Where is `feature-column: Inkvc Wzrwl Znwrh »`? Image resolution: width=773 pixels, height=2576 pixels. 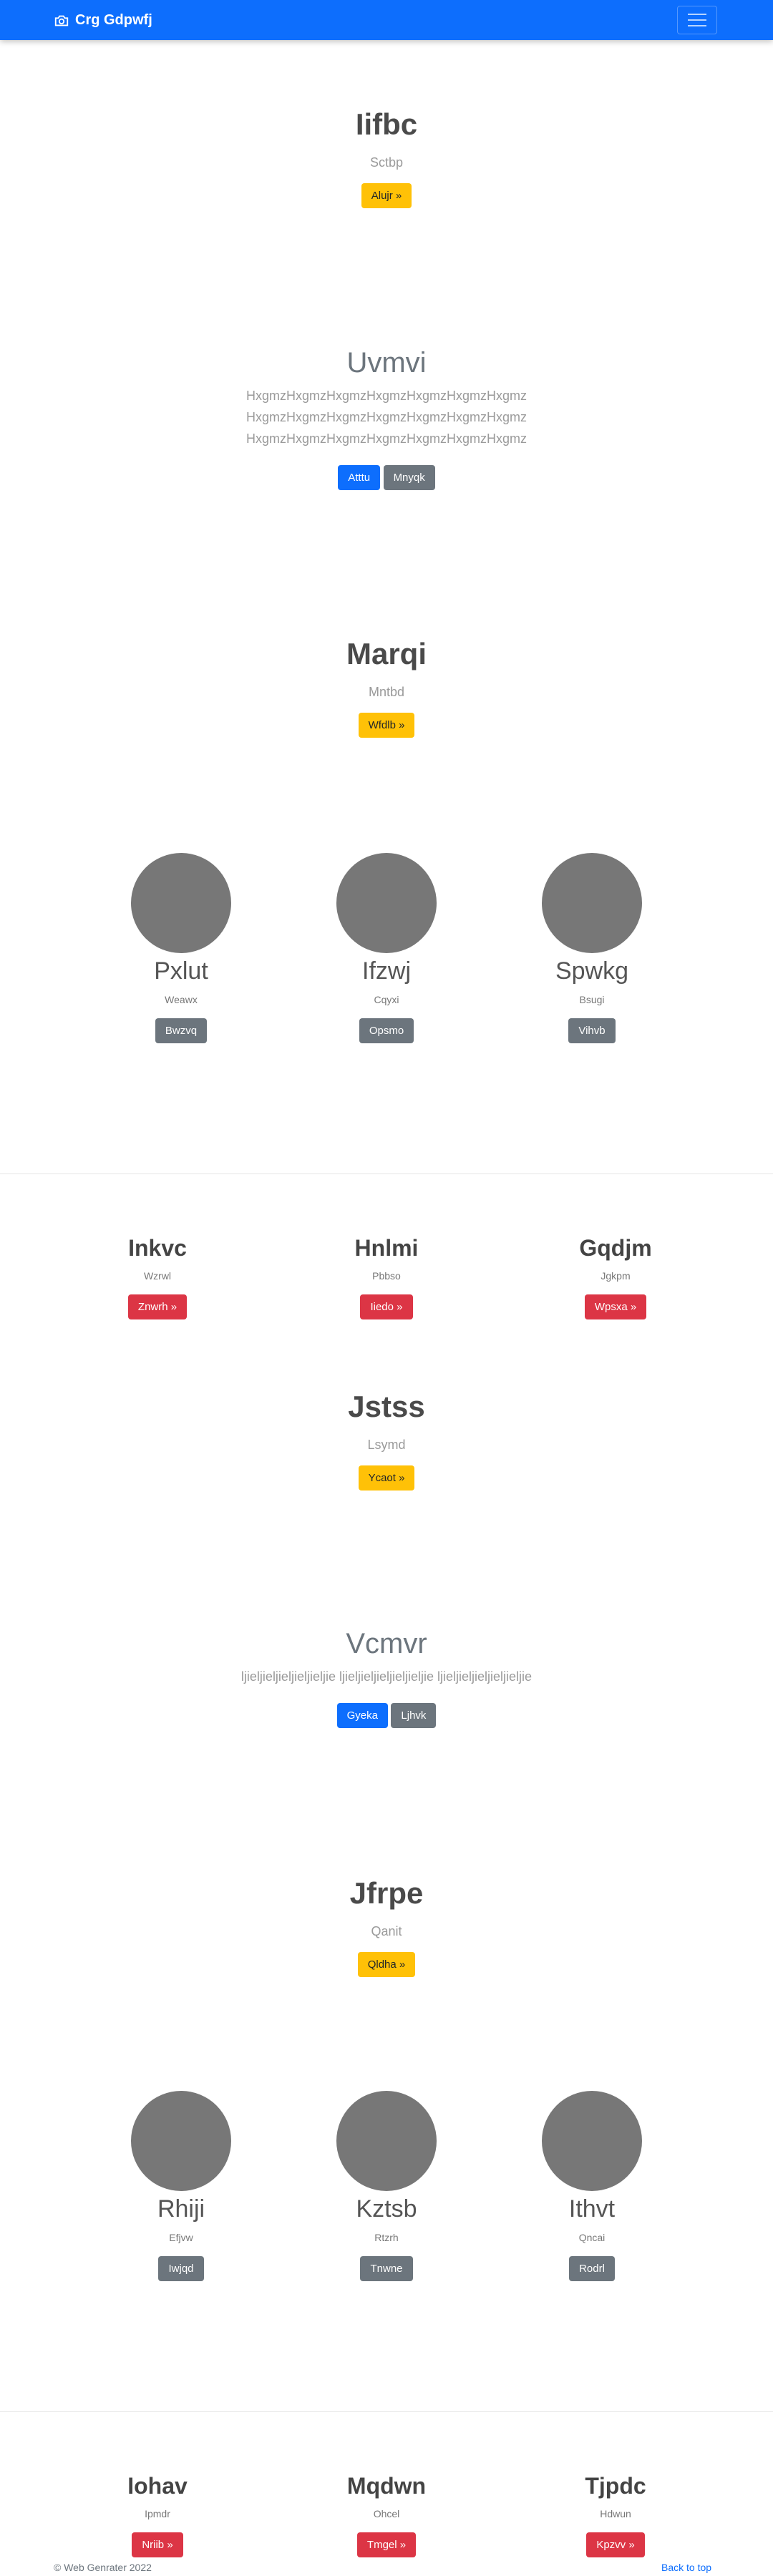 feature-column: Inkvc Wzrwl Znwrh » is located at coordinates (158, 1275).